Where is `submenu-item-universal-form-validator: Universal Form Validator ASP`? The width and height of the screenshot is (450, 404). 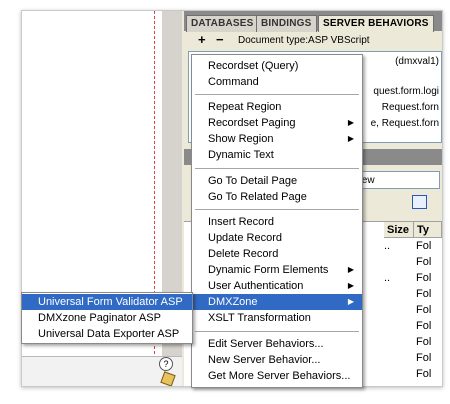
submenu-item-universal-form-validator: Universal Form Validator ASP is located at coordinates (107, 302).